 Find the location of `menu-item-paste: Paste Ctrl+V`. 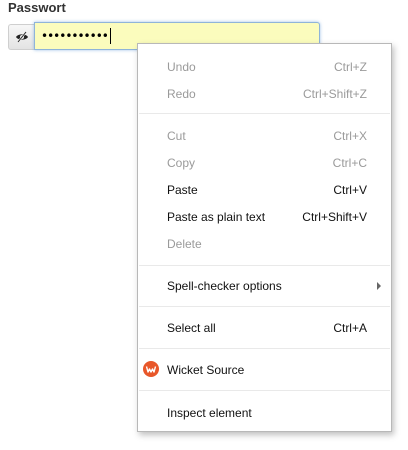

menu-item-paste: Paste Ctrl+V is located at coordinates (264, 189).